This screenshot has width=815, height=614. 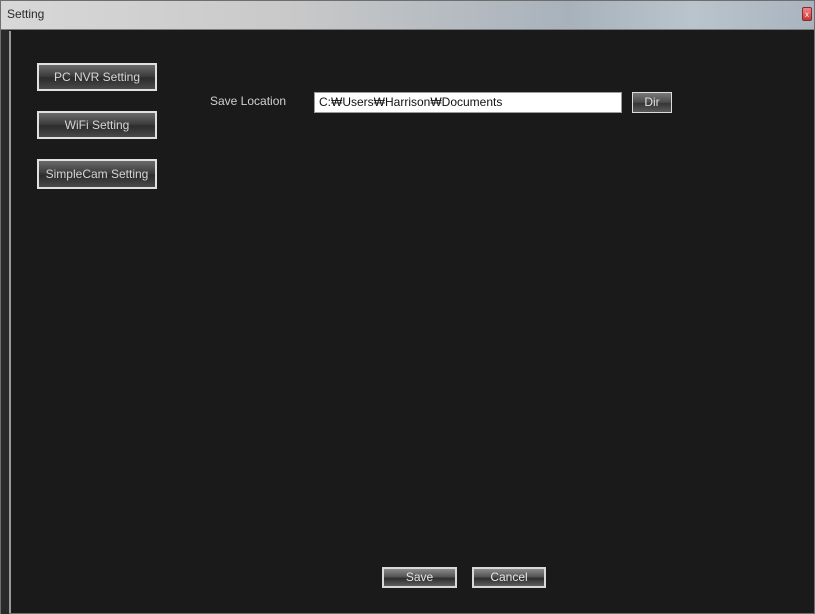 I want to click on frame-divider, so click(x=10, y=322).